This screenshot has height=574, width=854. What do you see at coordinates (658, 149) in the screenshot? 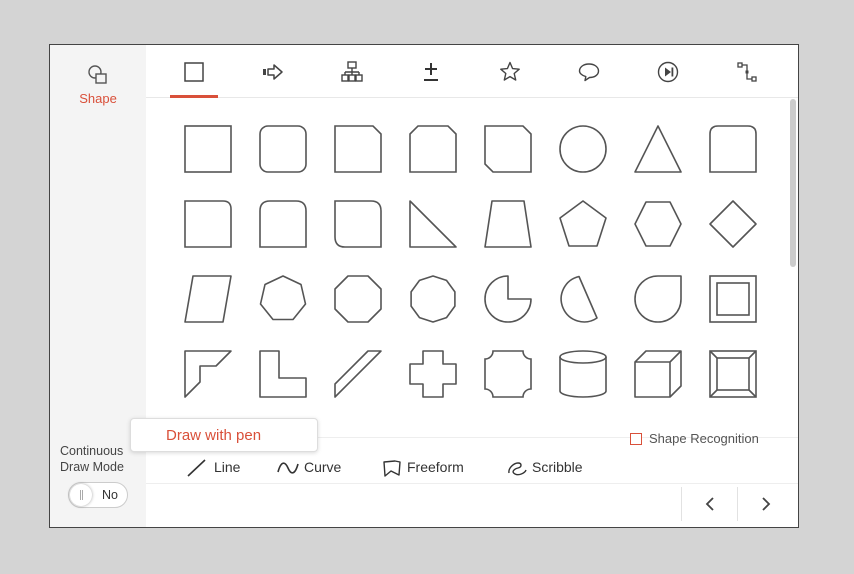
I see `shape-triangle` at bounding box center [658, 149].